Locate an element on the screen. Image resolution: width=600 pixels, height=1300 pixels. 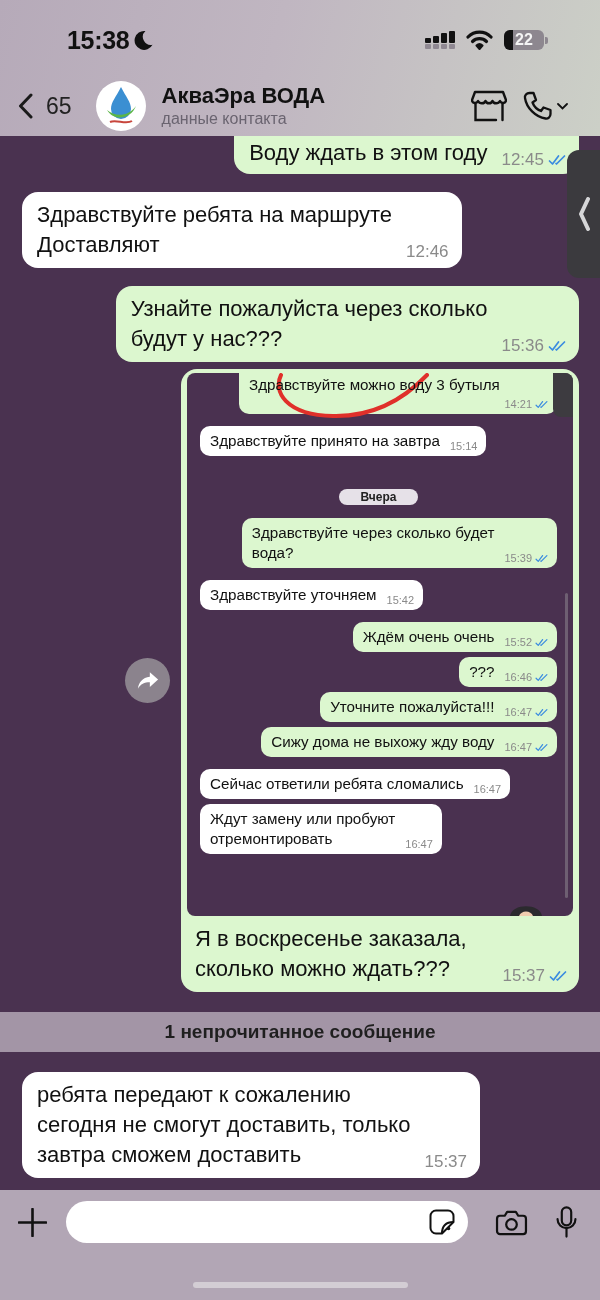
microphone-button is located at coordinates (566, 1222).